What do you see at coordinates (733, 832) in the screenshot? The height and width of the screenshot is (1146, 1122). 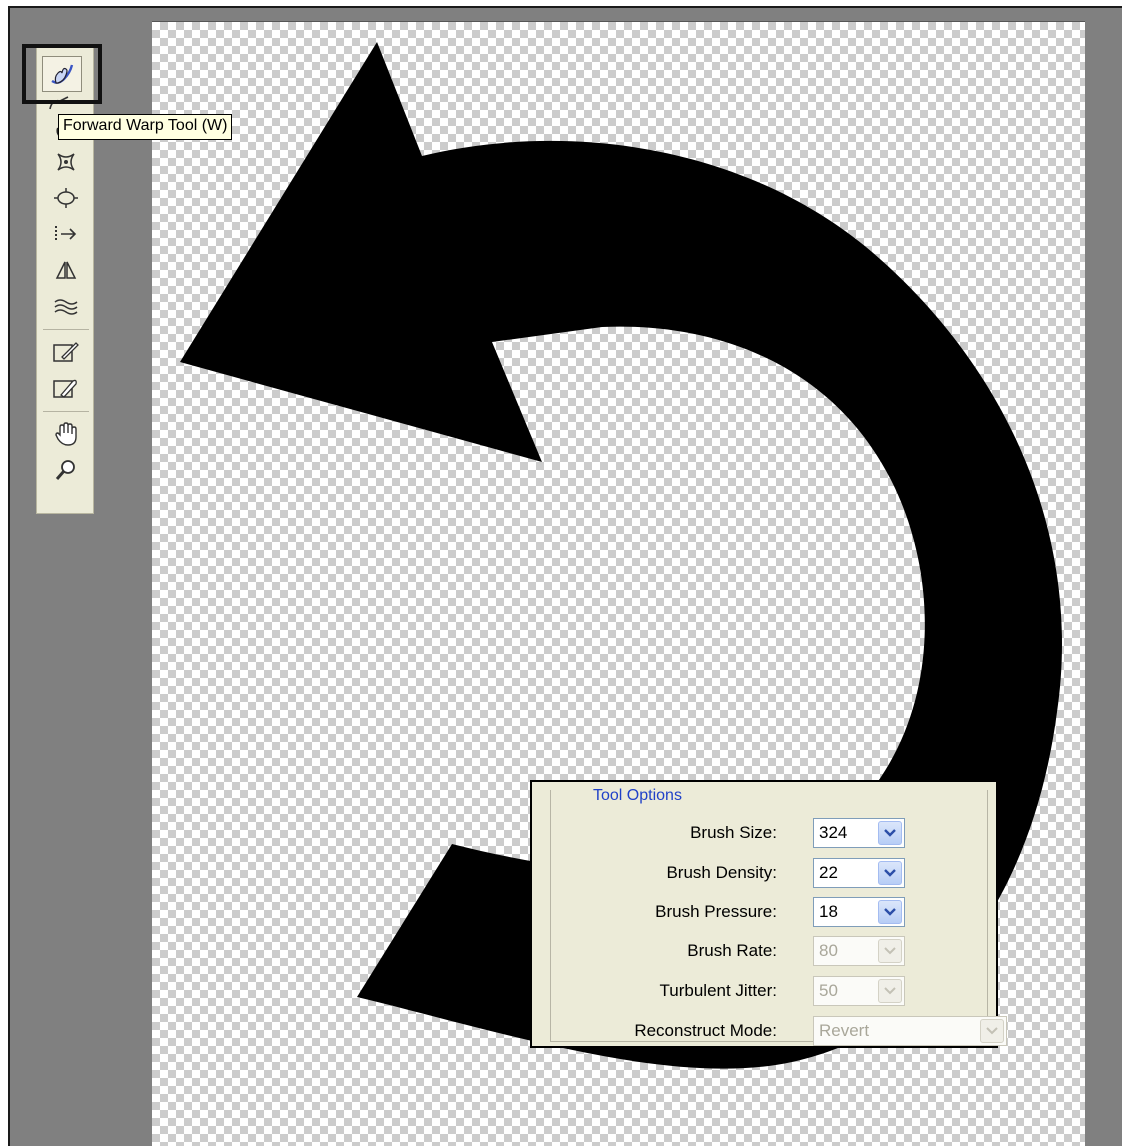 I see `brush-size-label: Brush Size:` at bounding box center [733, 832].